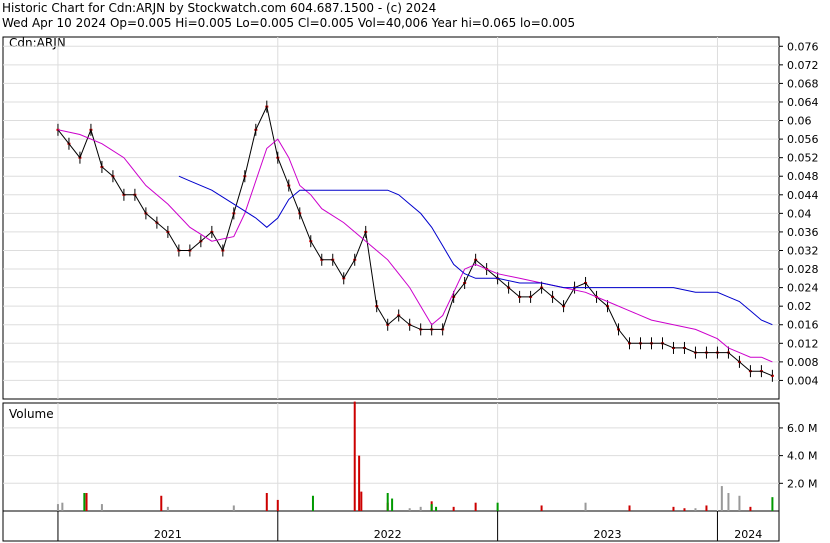 This screenshot has width=830, height=543. Describe the element at coordinates (802, 456) in the screenshot. I see `volume-tick-label: 4.0 M` at that location.